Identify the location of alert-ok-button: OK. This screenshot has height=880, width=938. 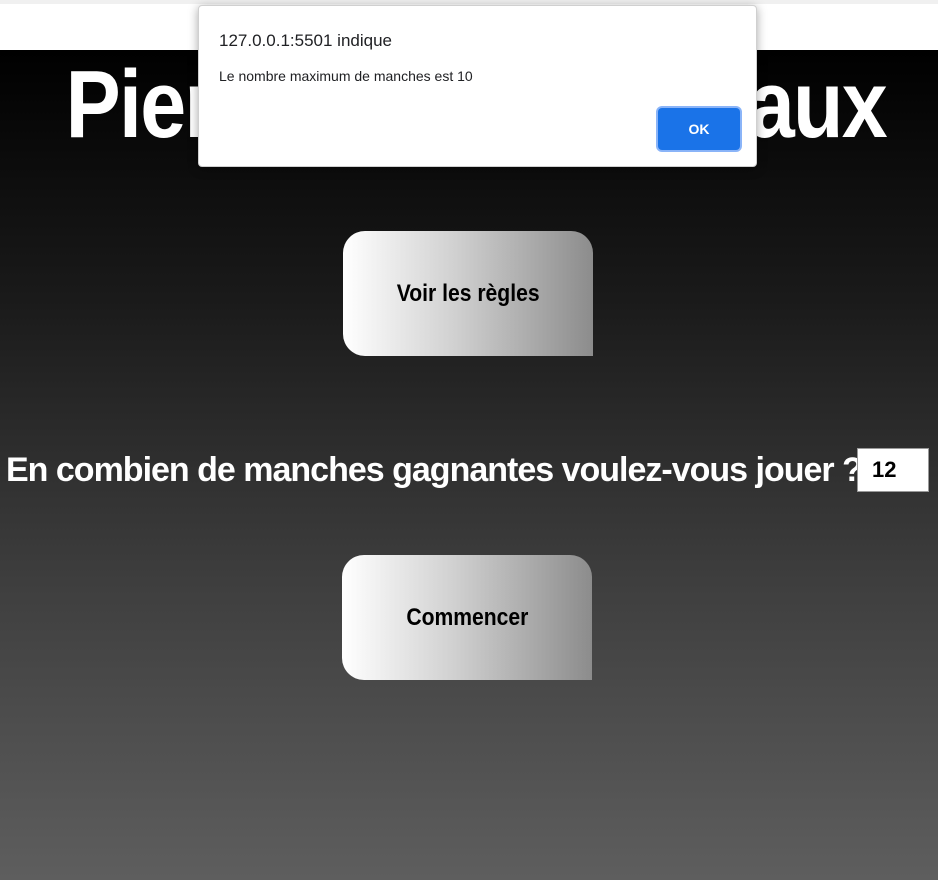
(699, 129).